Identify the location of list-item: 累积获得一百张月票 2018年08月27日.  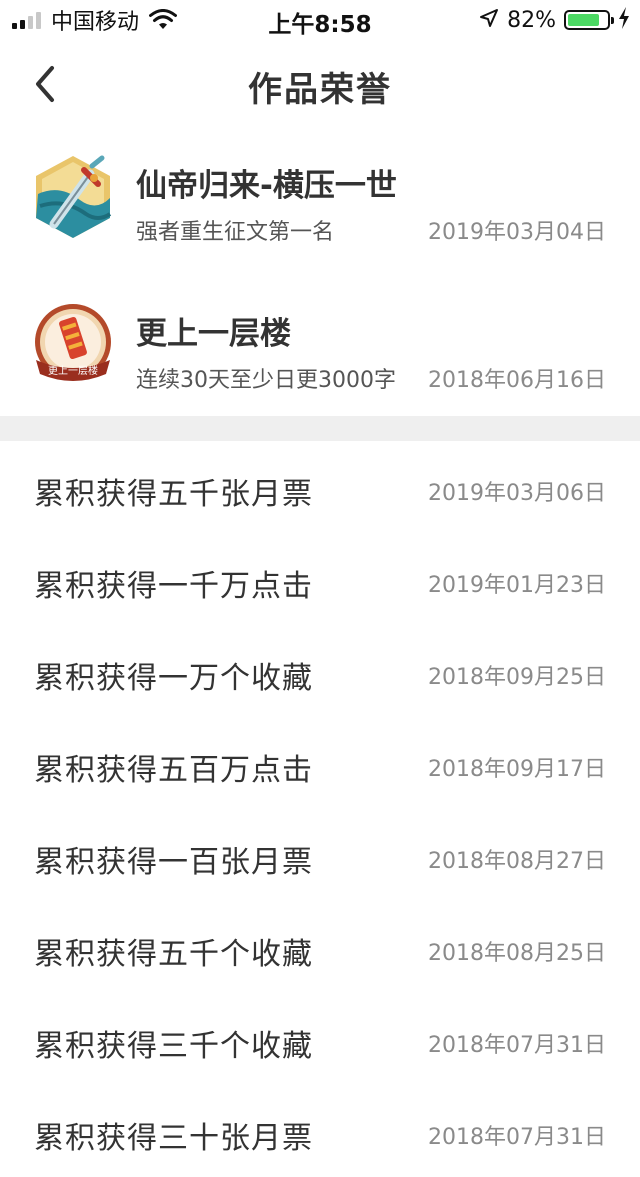
(320, 855).